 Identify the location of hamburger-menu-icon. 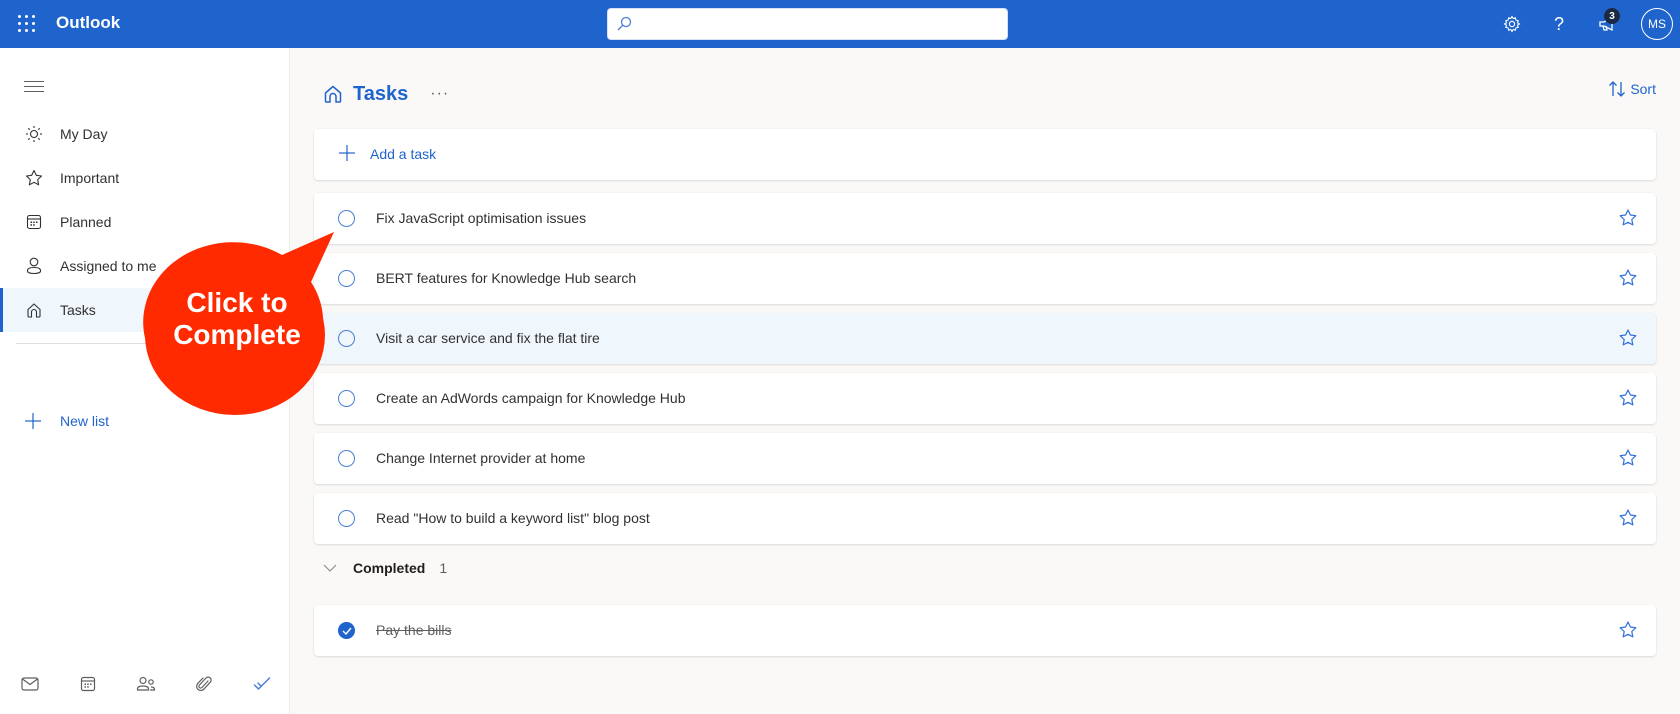
(34, 86).